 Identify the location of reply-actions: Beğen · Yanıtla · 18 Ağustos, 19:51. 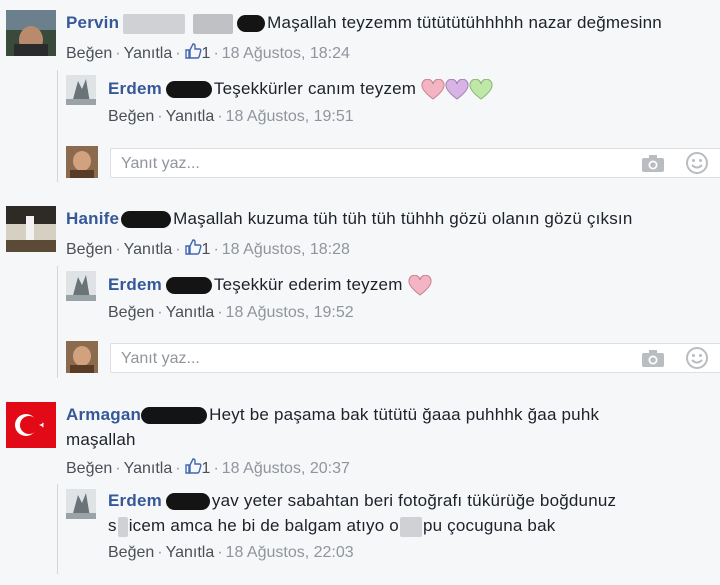
(231, 116).